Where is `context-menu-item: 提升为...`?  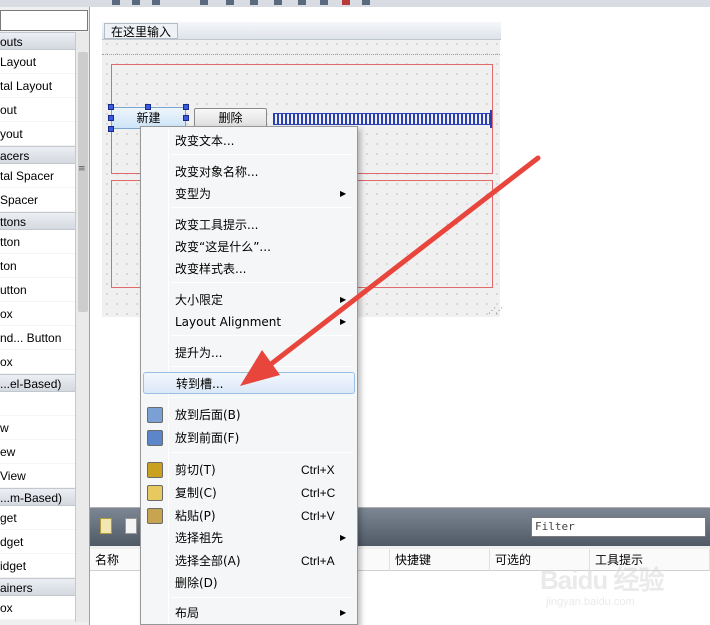 context-menu-item: 提升为... is located at coordinates (249, 353).